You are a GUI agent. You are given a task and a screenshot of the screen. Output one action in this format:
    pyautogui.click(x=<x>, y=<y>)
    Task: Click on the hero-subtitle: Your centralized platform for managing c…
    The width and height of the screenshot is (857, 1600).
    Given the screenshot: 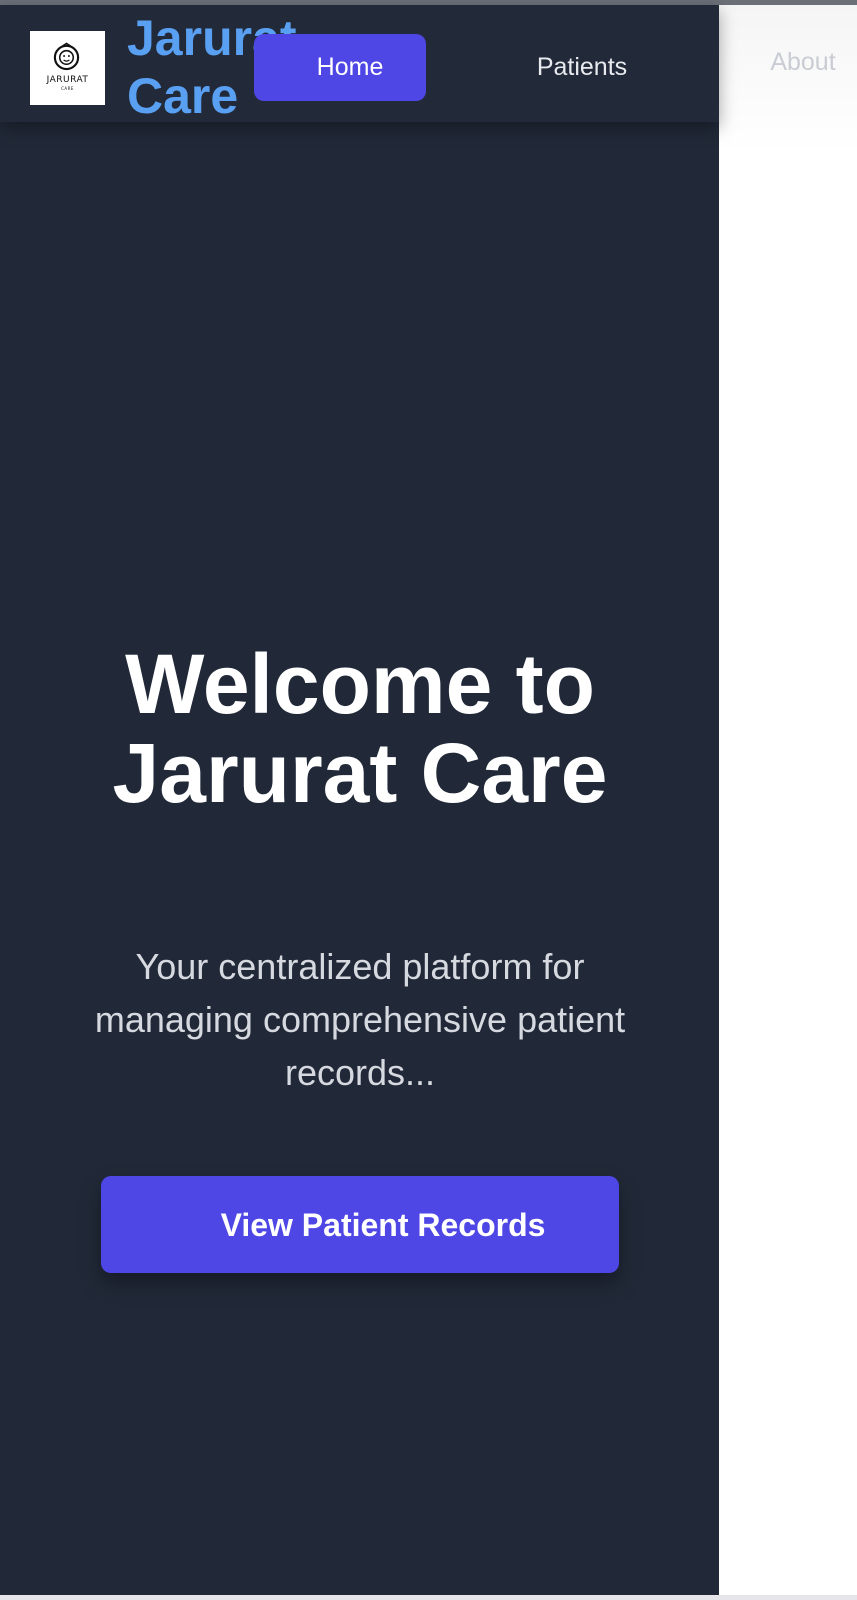 What is the action you would take?
    pyautogui.click(x=360, y=1019)
    